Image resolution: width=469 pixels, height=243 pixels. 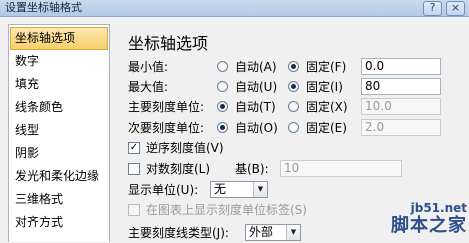 What do you see at coordinates (234, 8) in the screenshot?
I see `title-bar: 设置坐标轴格式 ? ×` at bounding box center [234, 8].